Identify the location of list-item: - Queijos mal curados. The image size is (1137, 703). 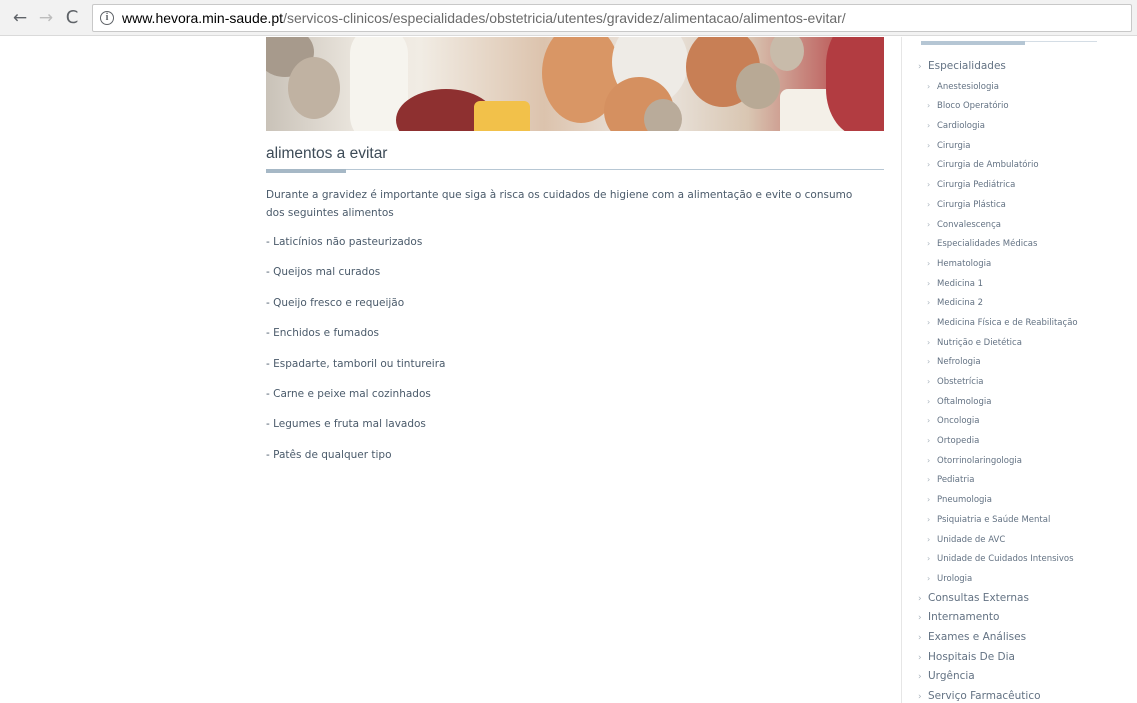
(323, 272).